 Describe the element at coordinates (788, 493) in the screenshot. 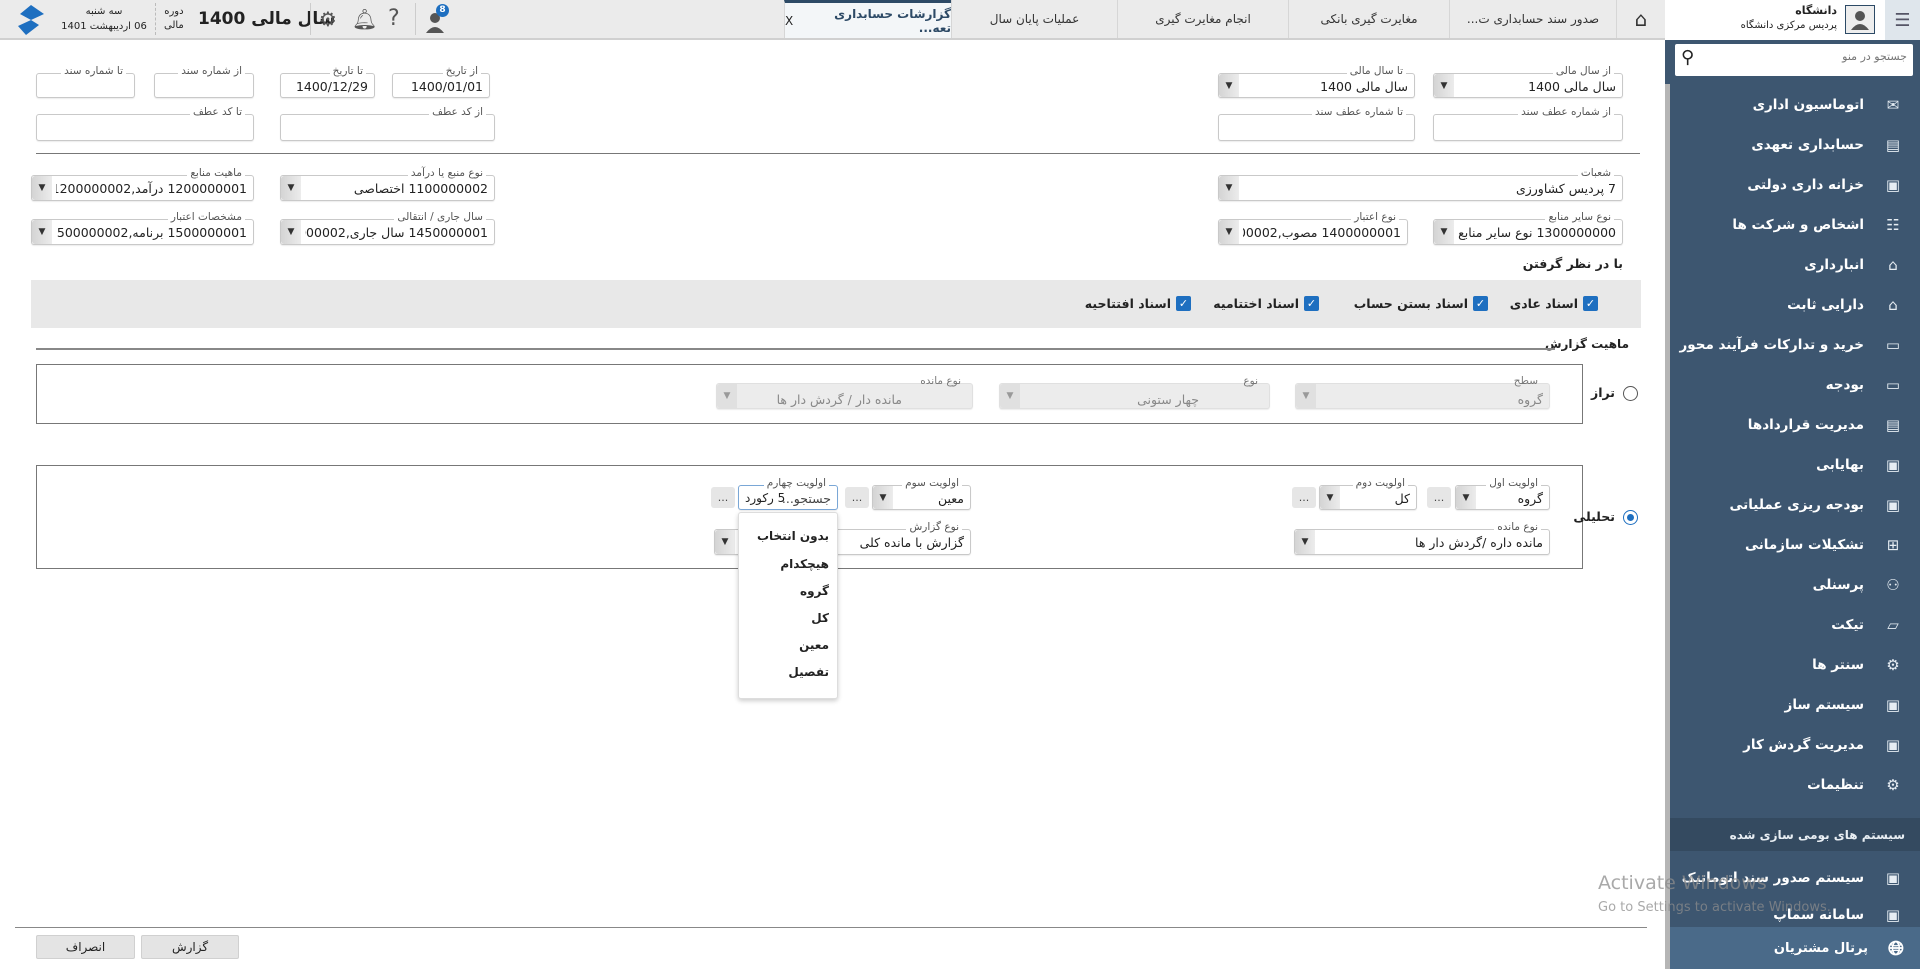

I see `priority-4-search-input: اولویت چهارم جستجو... 5 رکورد` at that location.